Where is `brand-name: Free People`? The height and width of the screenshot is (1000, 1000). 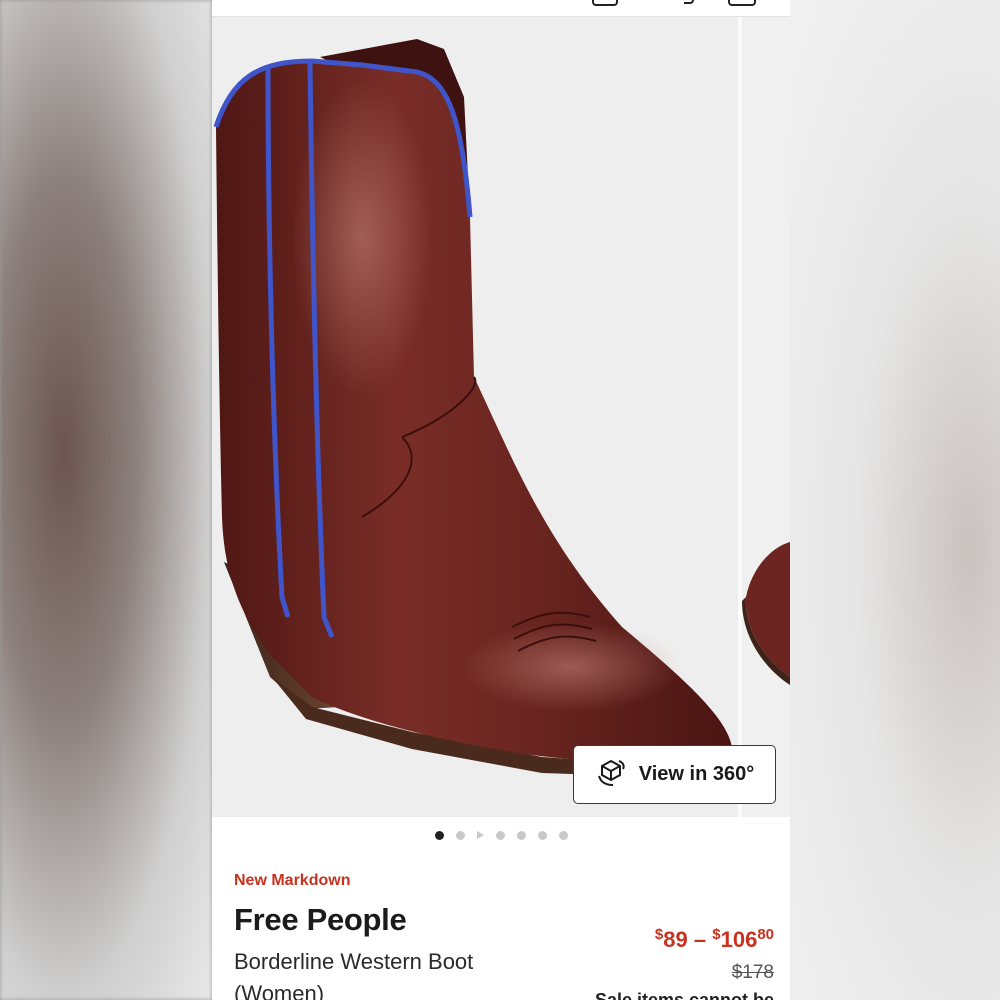 brand-name: Free People is located at coordinates (320, 920).